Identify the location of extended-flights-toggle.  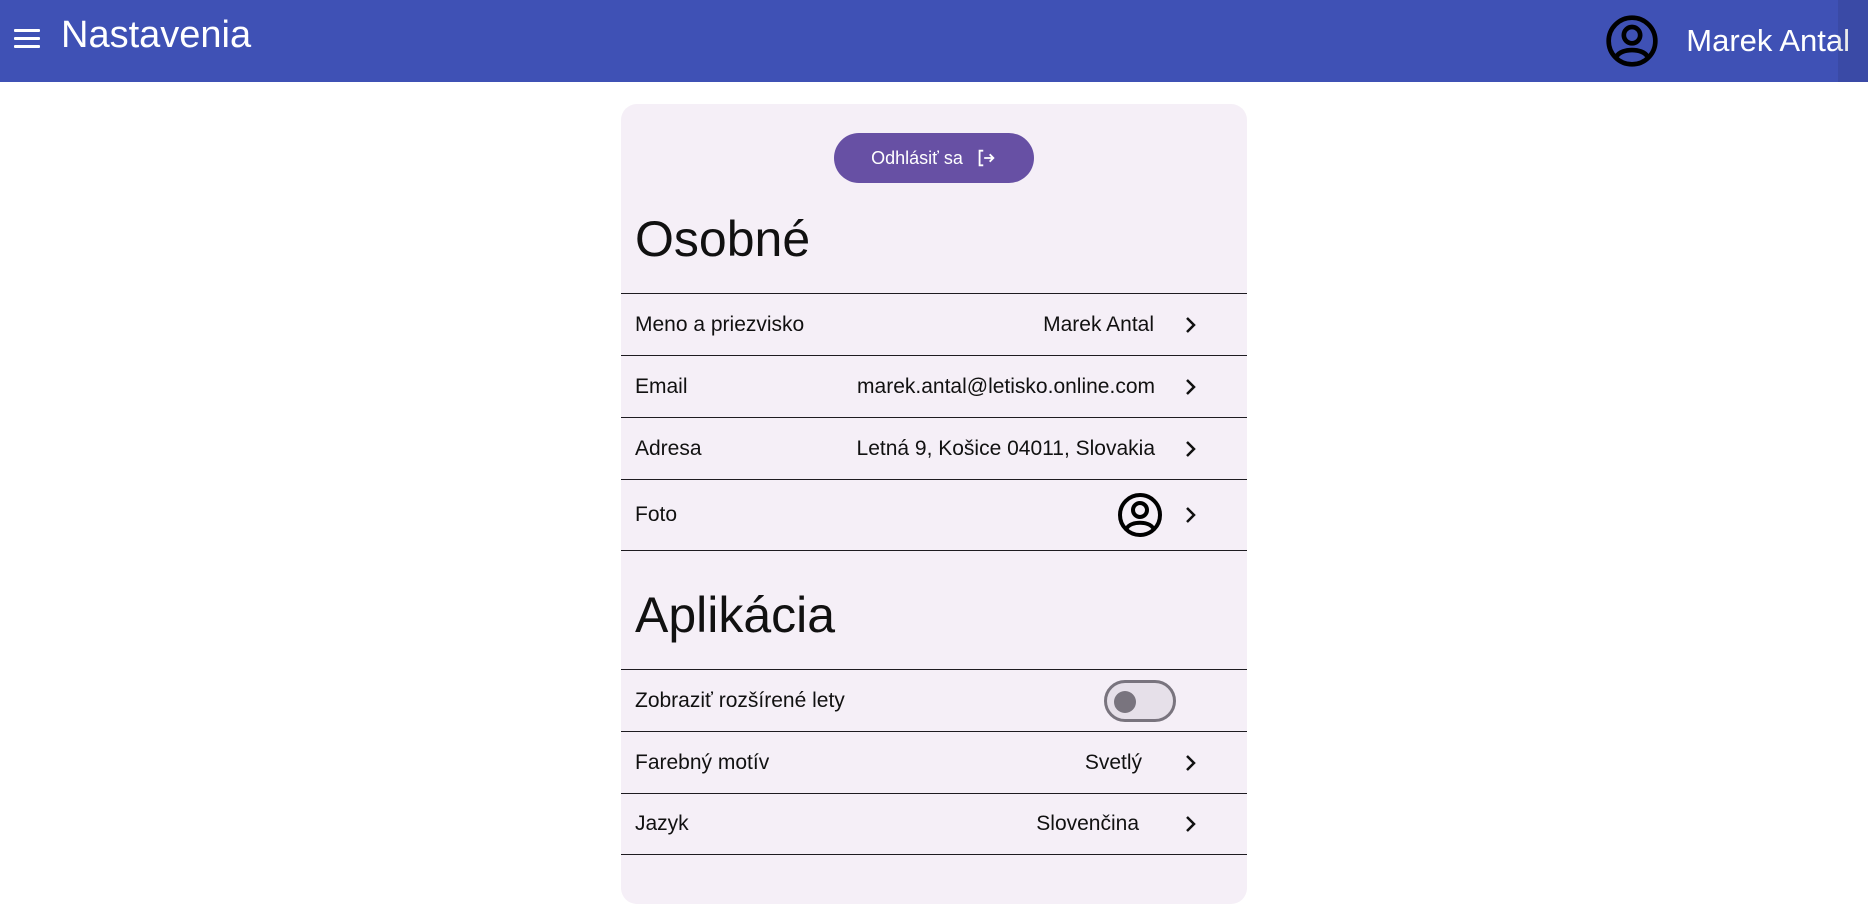
(1140, 700).